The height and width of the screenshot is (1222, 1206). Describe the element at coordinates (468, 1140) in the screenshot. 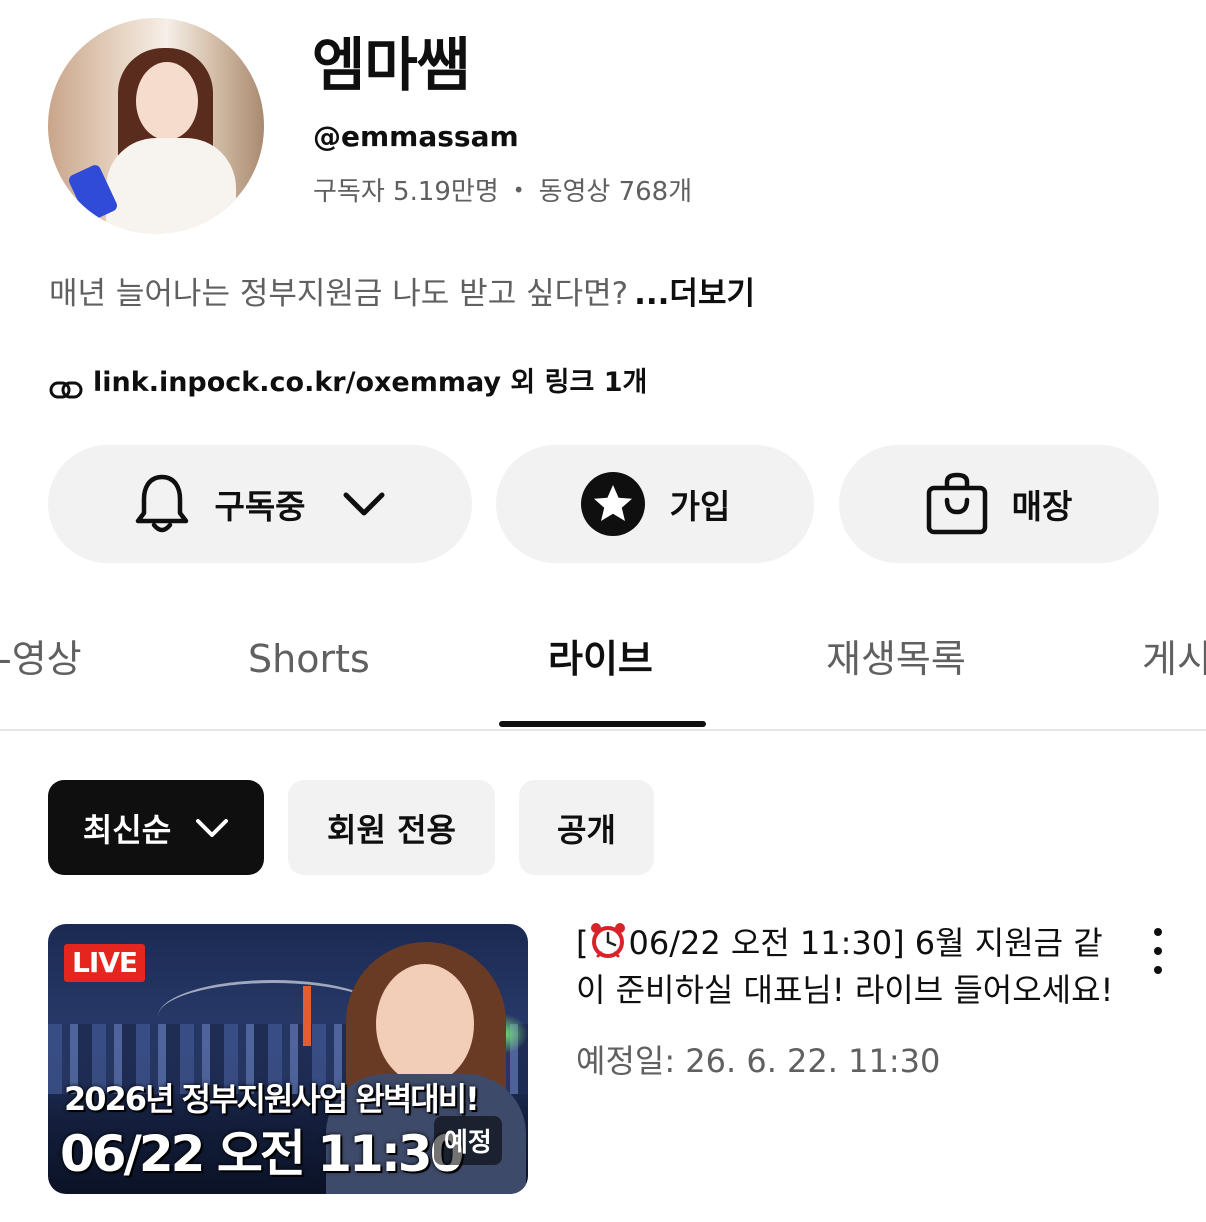

I see `thumbnail-scheduled-tag: 예정` at that location.